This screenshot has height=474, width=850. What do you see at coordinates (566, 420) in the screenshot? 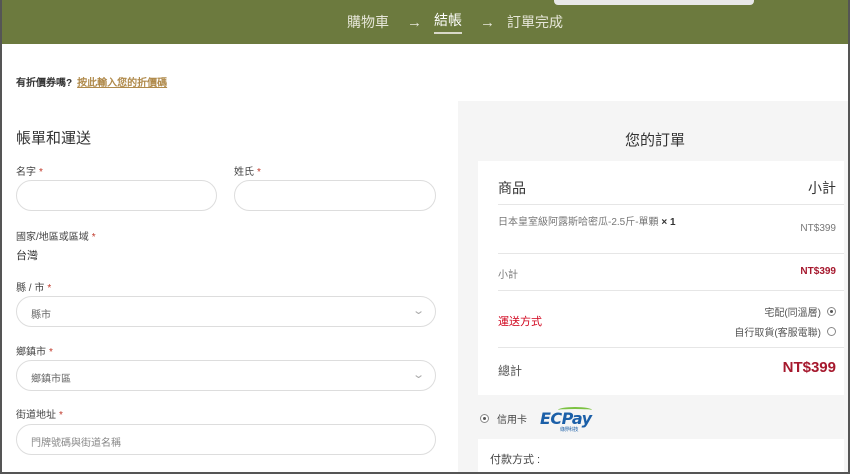
I see `ecpay-logo: ECPay 綠界科技` at bounding box center [566, 420].